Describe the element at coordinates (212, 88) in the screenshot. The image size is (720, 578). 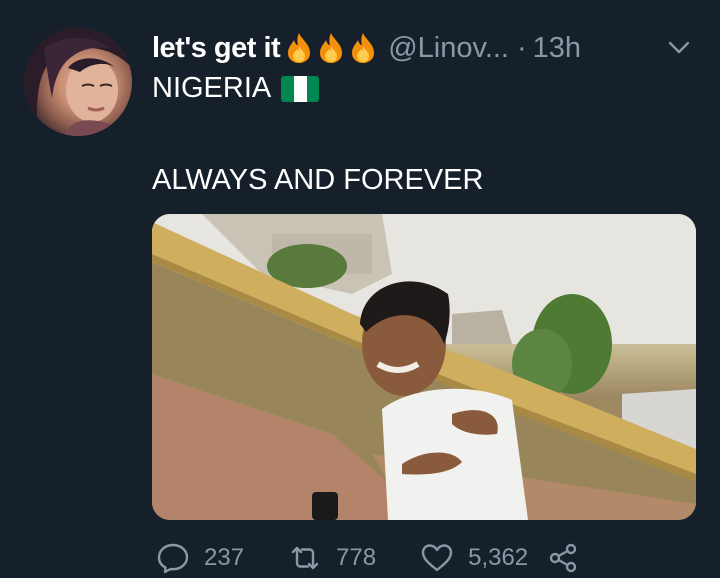
I see `bio-text: NIGERIA` at that location.